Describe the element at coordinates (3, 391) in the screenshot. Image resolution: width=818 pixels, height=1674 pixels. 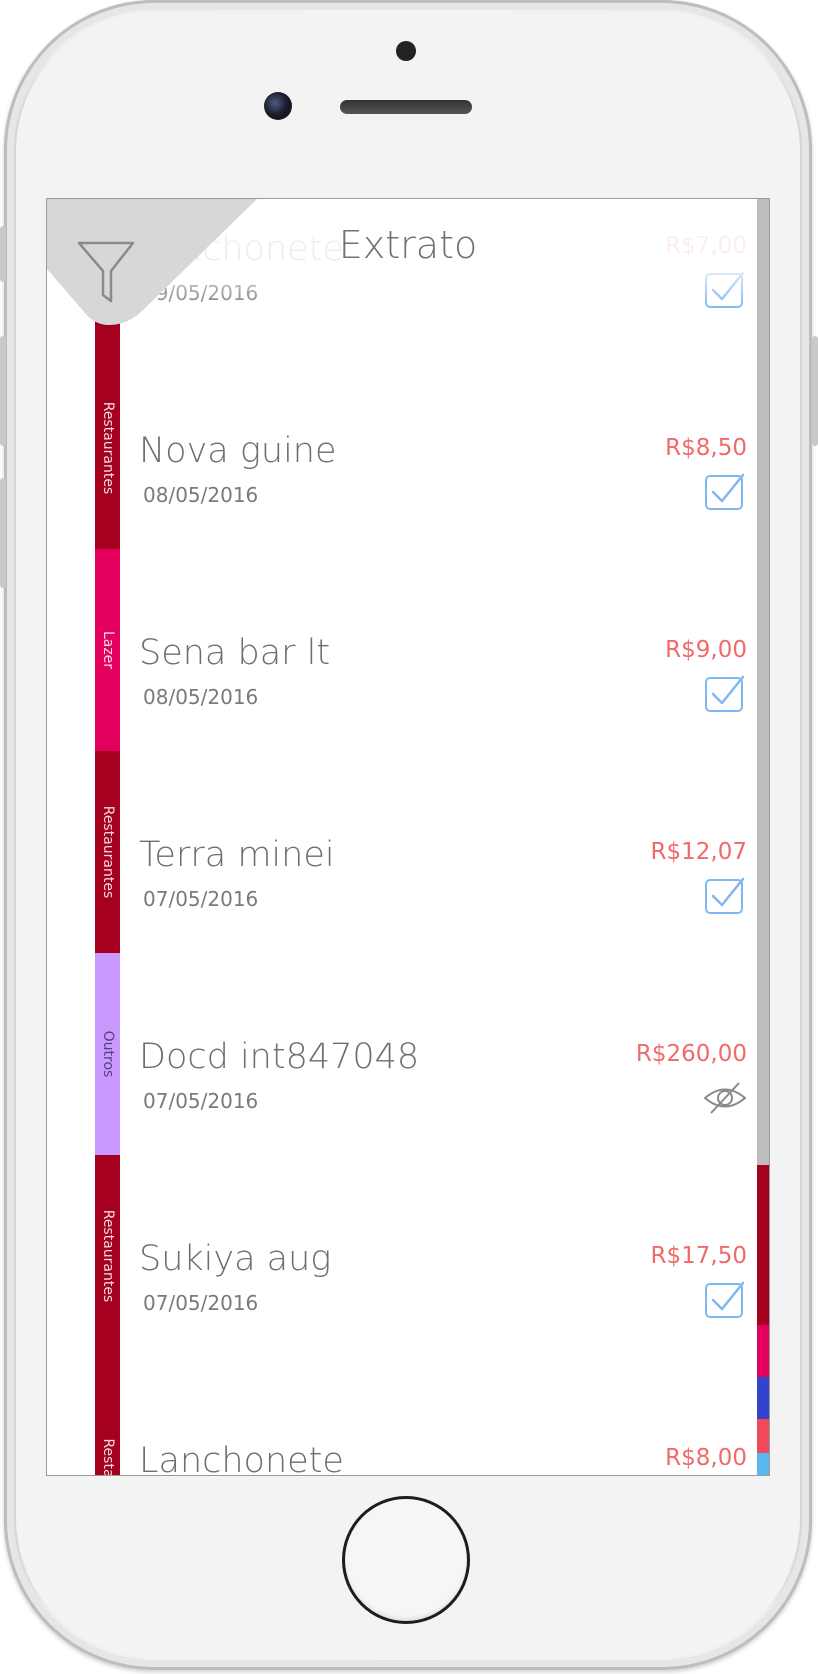
I see `volume-up-button` at that location.